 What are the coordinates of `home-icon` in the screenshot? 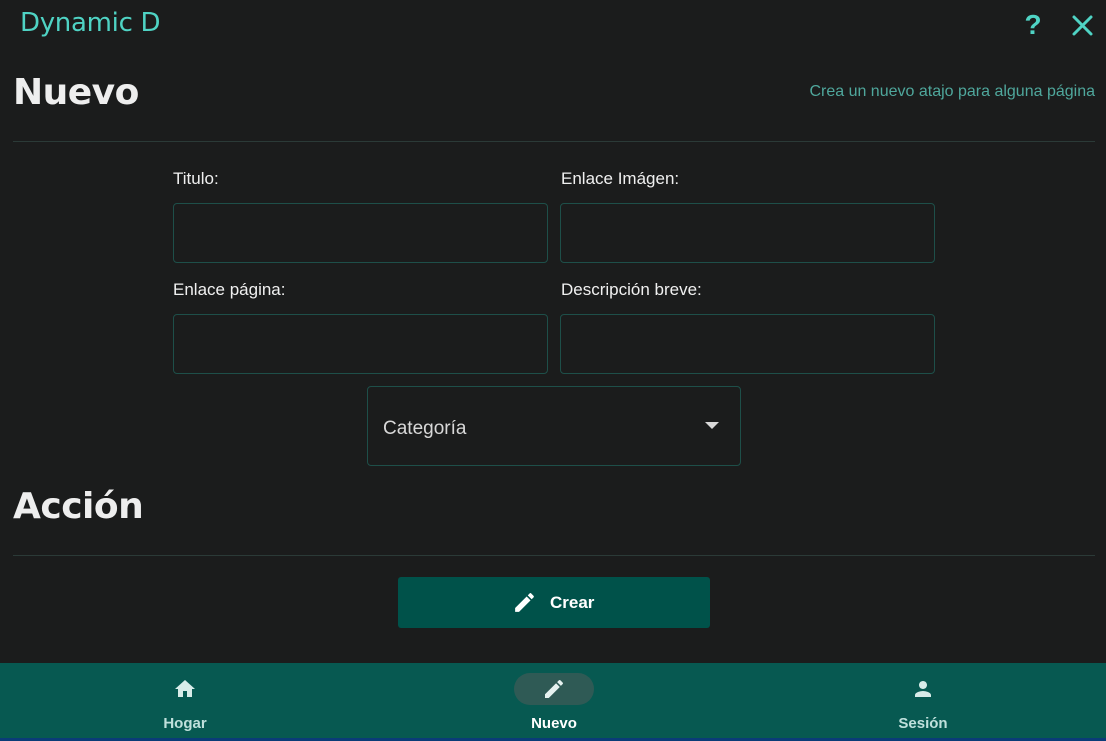 It's located at (185, 688).